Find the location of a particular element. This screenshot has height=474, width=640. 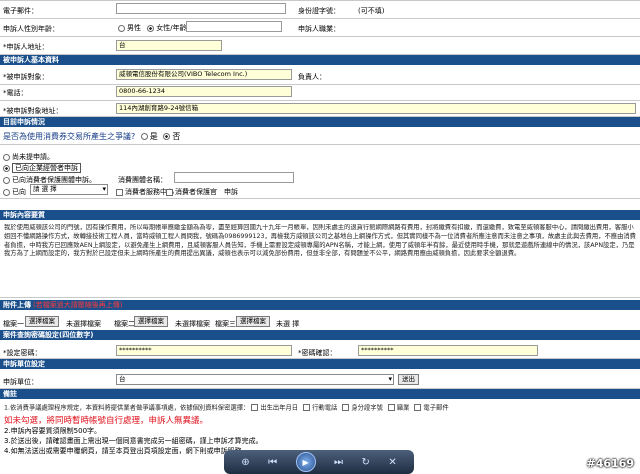

address-field: 台 is located at coordinates (169, 45).